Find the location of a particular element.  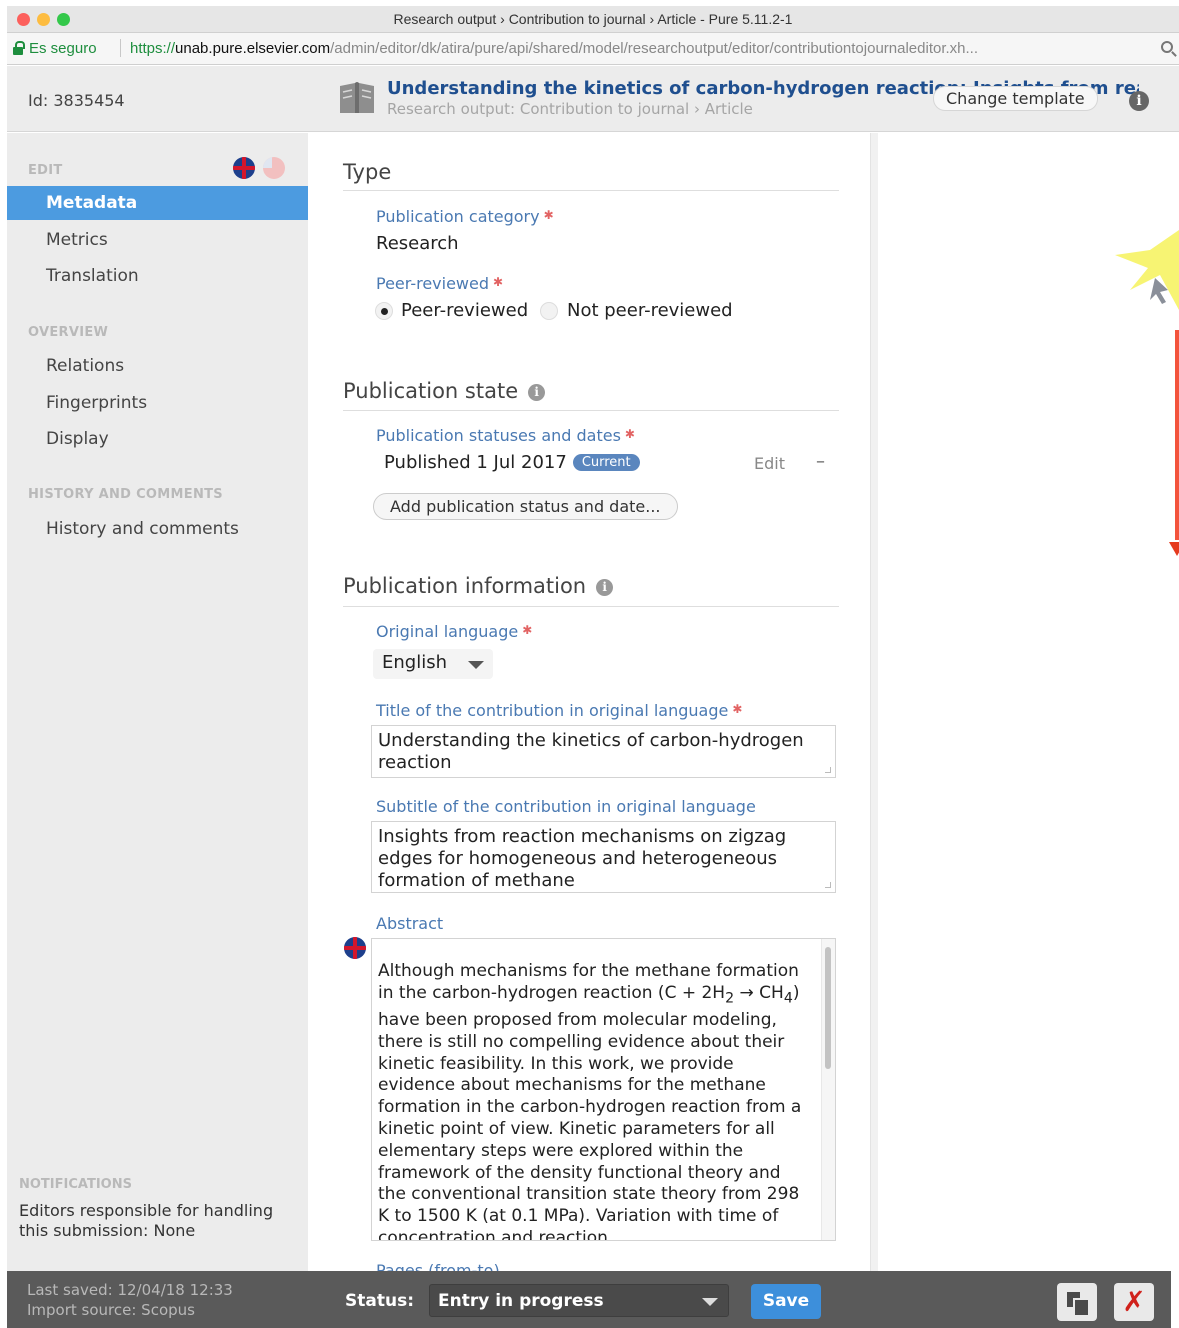

abstract-scrollbar is located at coordinates (828, 1089).